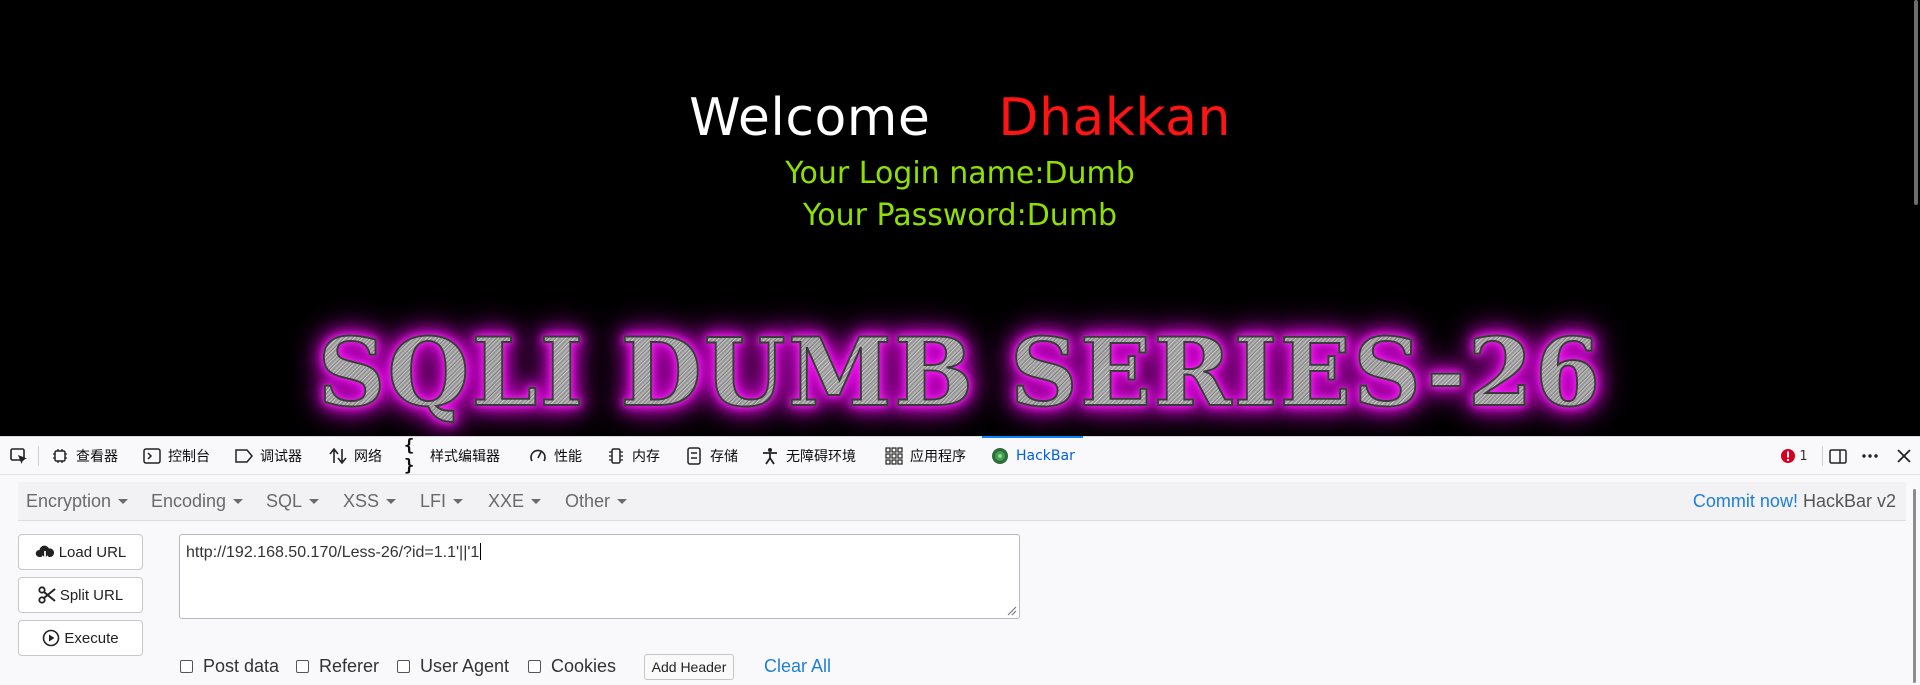 The height and width of the screenshot is (685, 1920). Describe the element at coordinates (452, 455) in the screenshot. I see `tab-style-editor: { } 样式编辑器` at that location.